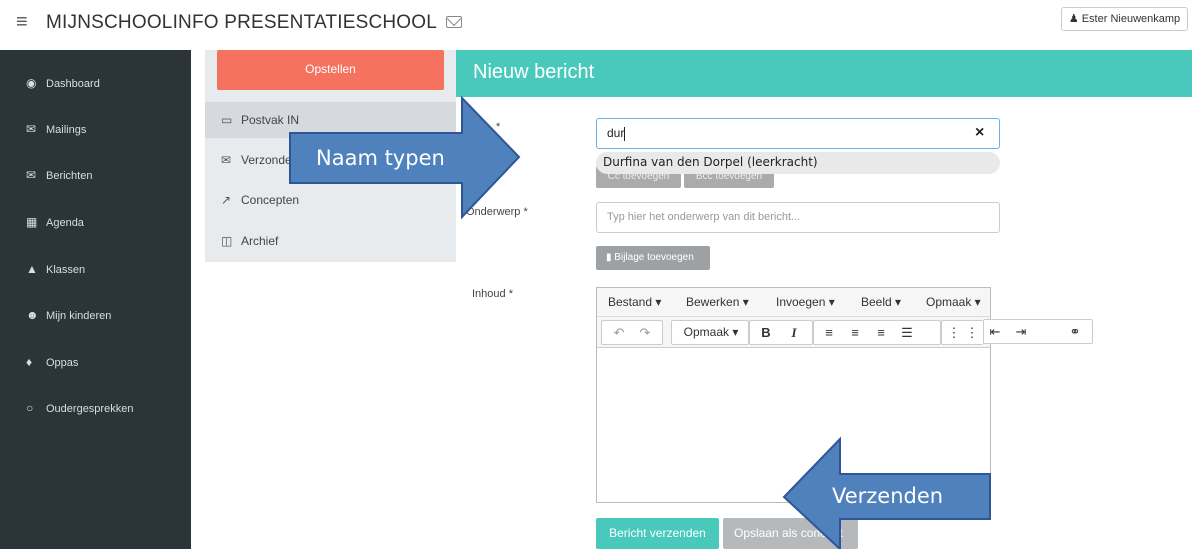  I want to click on sidebar-item-berichten: ✉ Berichten, so click(95, 175).